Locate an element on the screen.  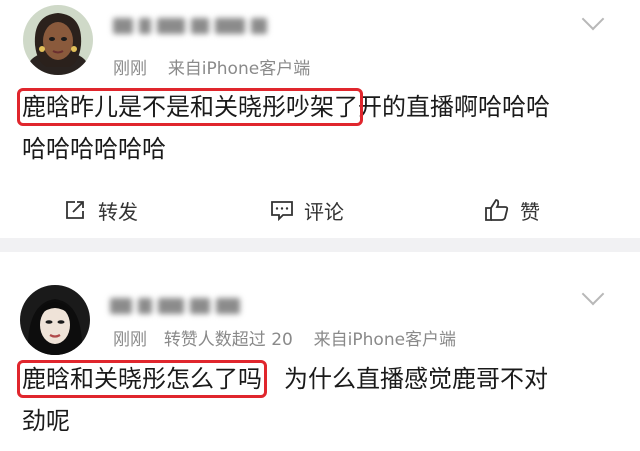
repost-icon is located at coordinates (75, 210).